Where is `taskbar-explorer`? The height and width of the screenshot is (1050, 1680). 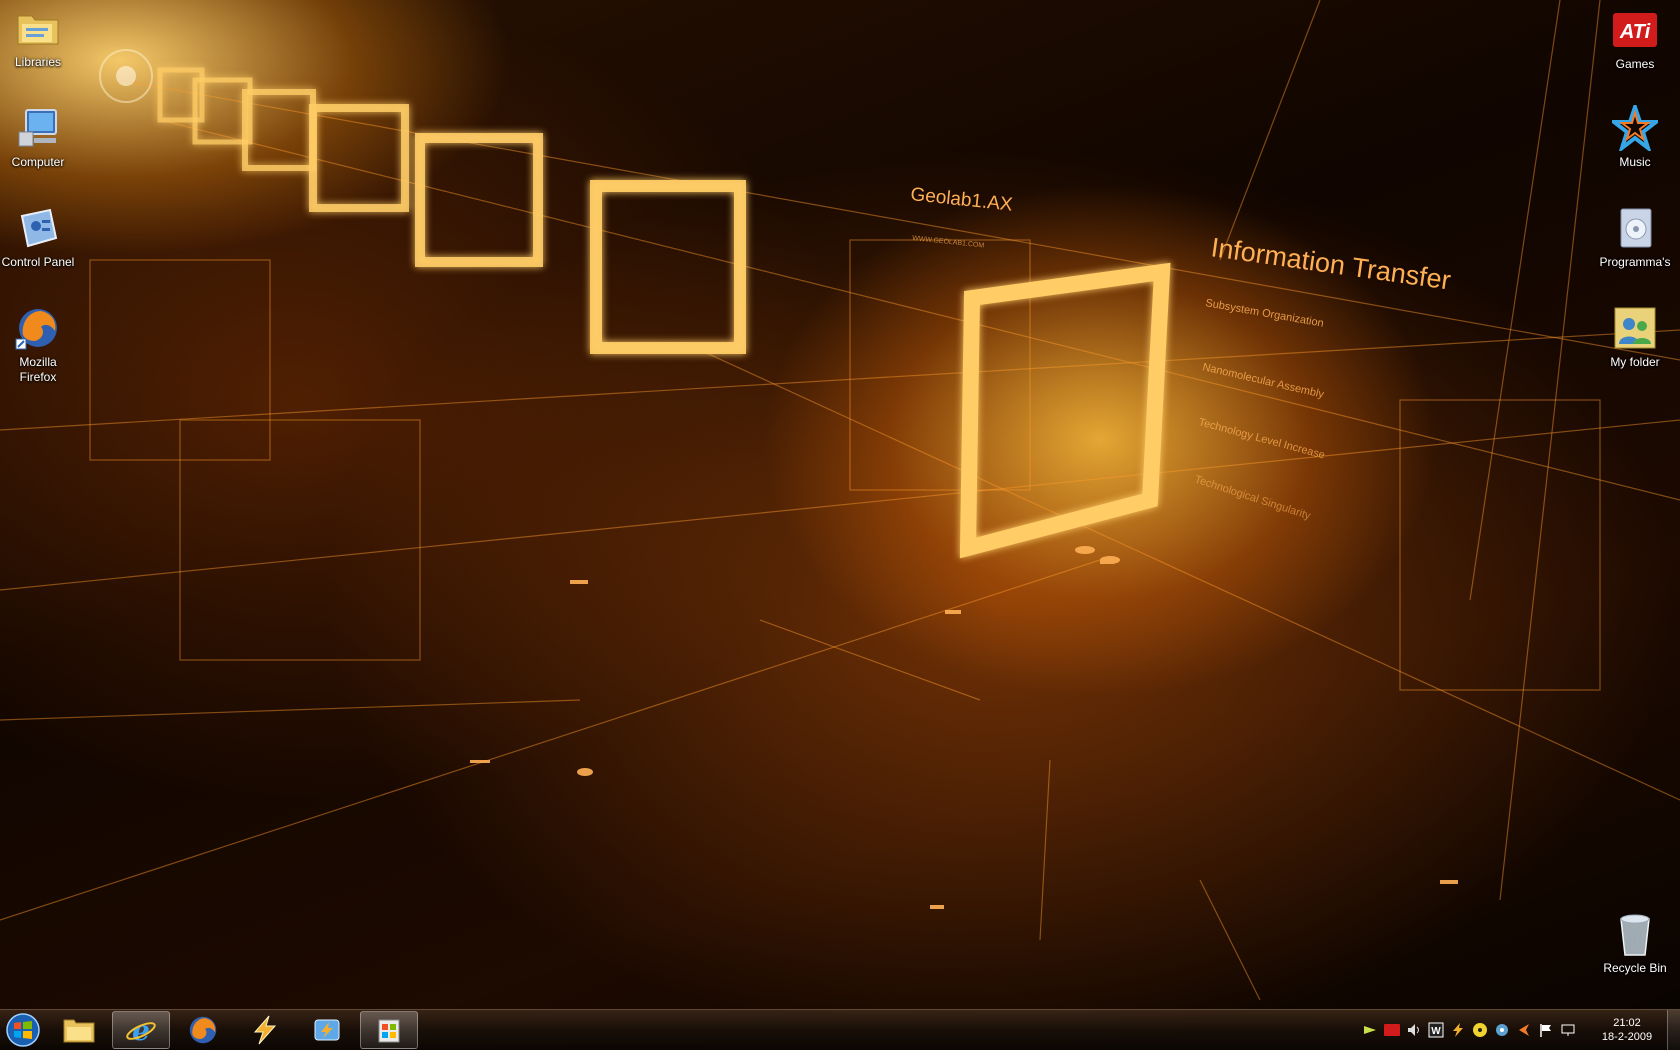
taskbar-explorer is located at coordinates (79, 1030).